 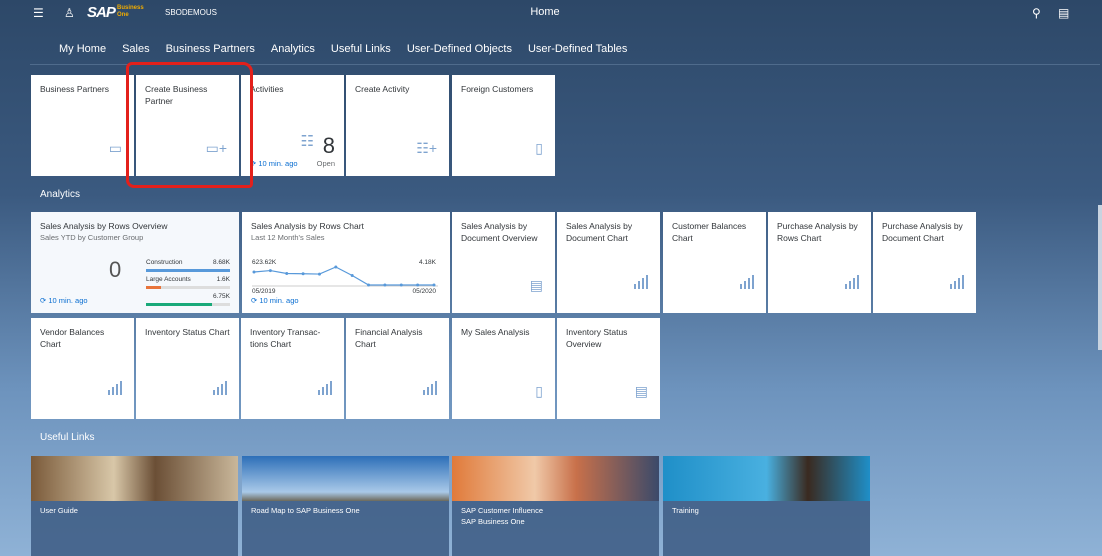 I want to click on tile-business-partners: Business Partners ▭, so click(x=82, y=125).